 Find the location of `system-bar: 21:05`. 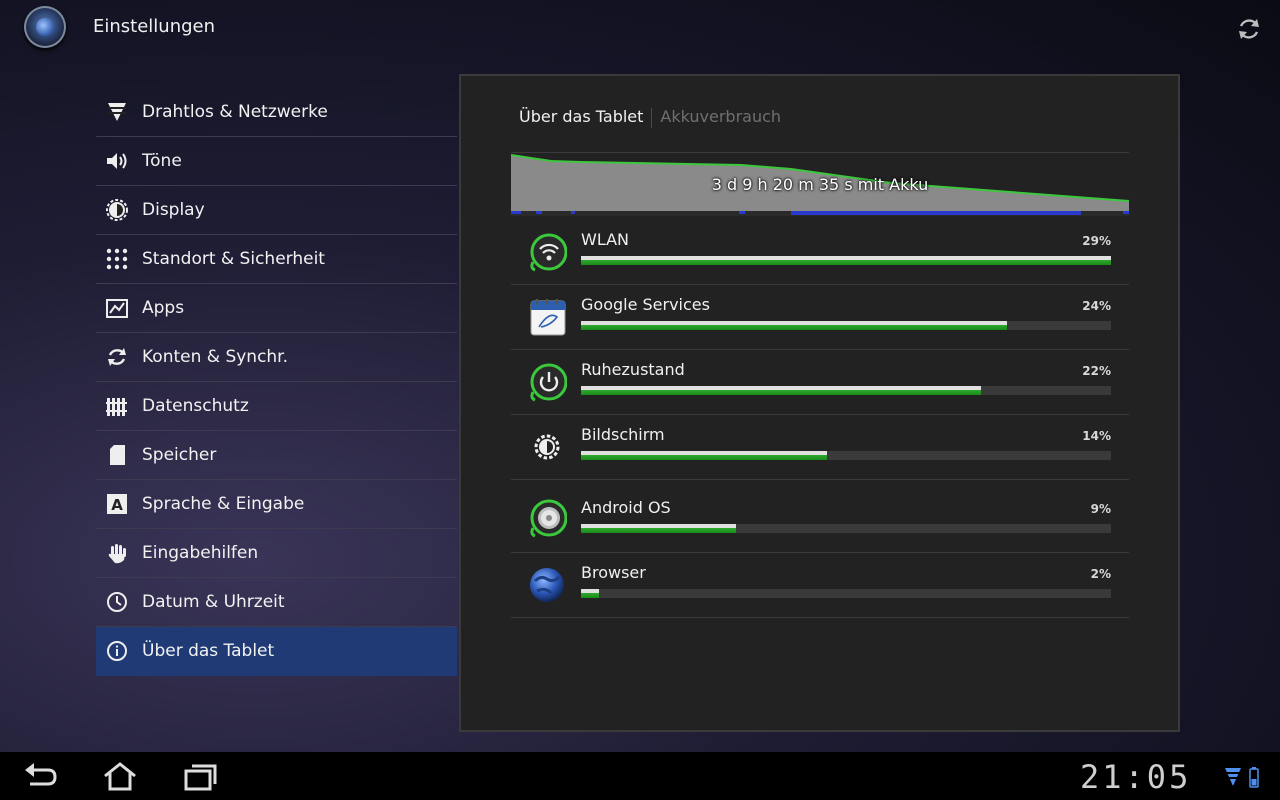

system-bar: 21:05 is located at coordinates (640, 776).